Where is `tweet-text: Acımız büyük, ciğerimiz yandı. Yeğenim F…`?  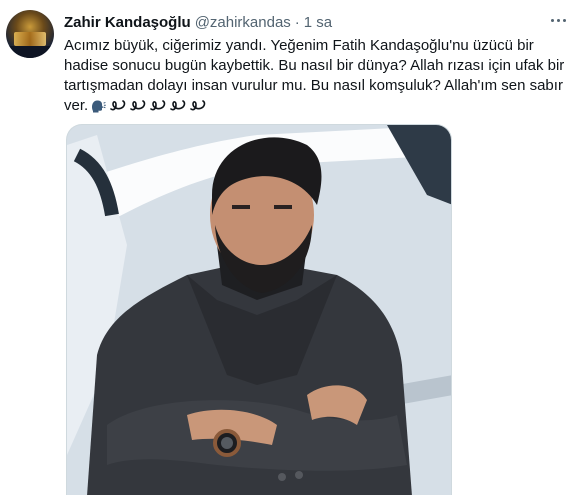 tweet-text: Acımız büyük, ciğerimiz yandı. Yeğenim F… is located at coordinates (316, 76).